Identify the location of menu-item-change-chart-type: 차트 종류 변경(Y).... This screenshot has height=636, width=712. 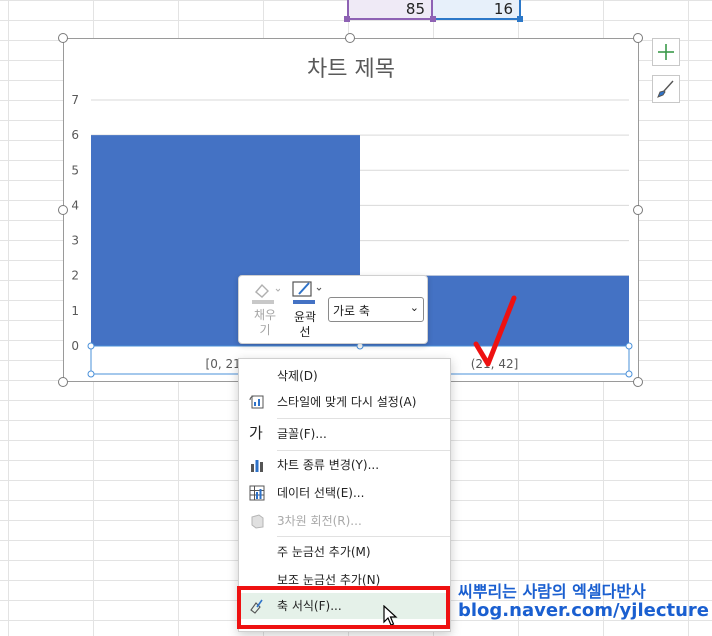
(344, 465).